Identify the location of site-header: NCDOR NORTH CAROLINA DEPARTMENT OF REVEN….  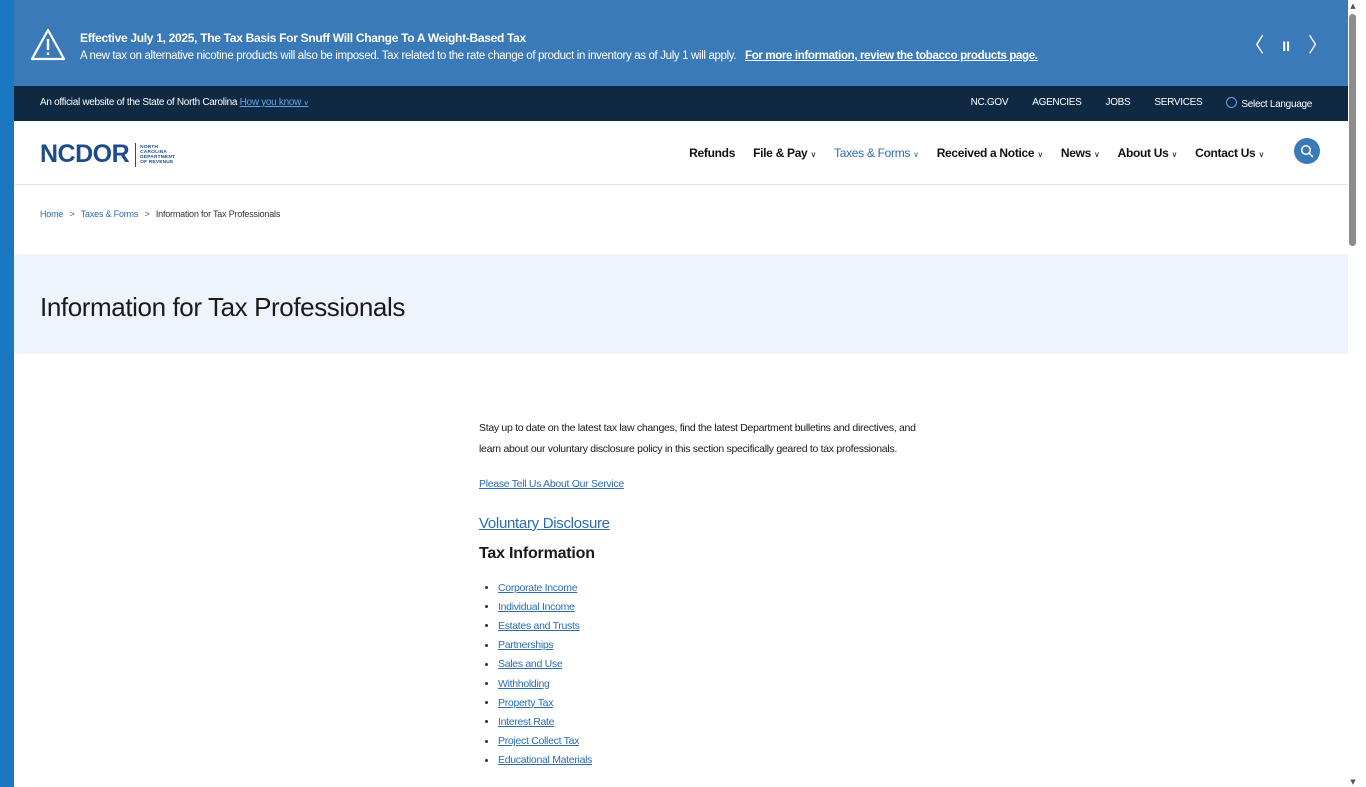
(681, 153).